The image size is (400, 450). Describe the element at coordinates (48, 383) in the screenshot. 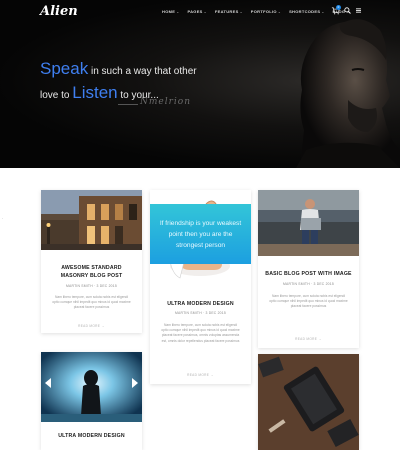

I see `slider-prev-arrow` at that location.